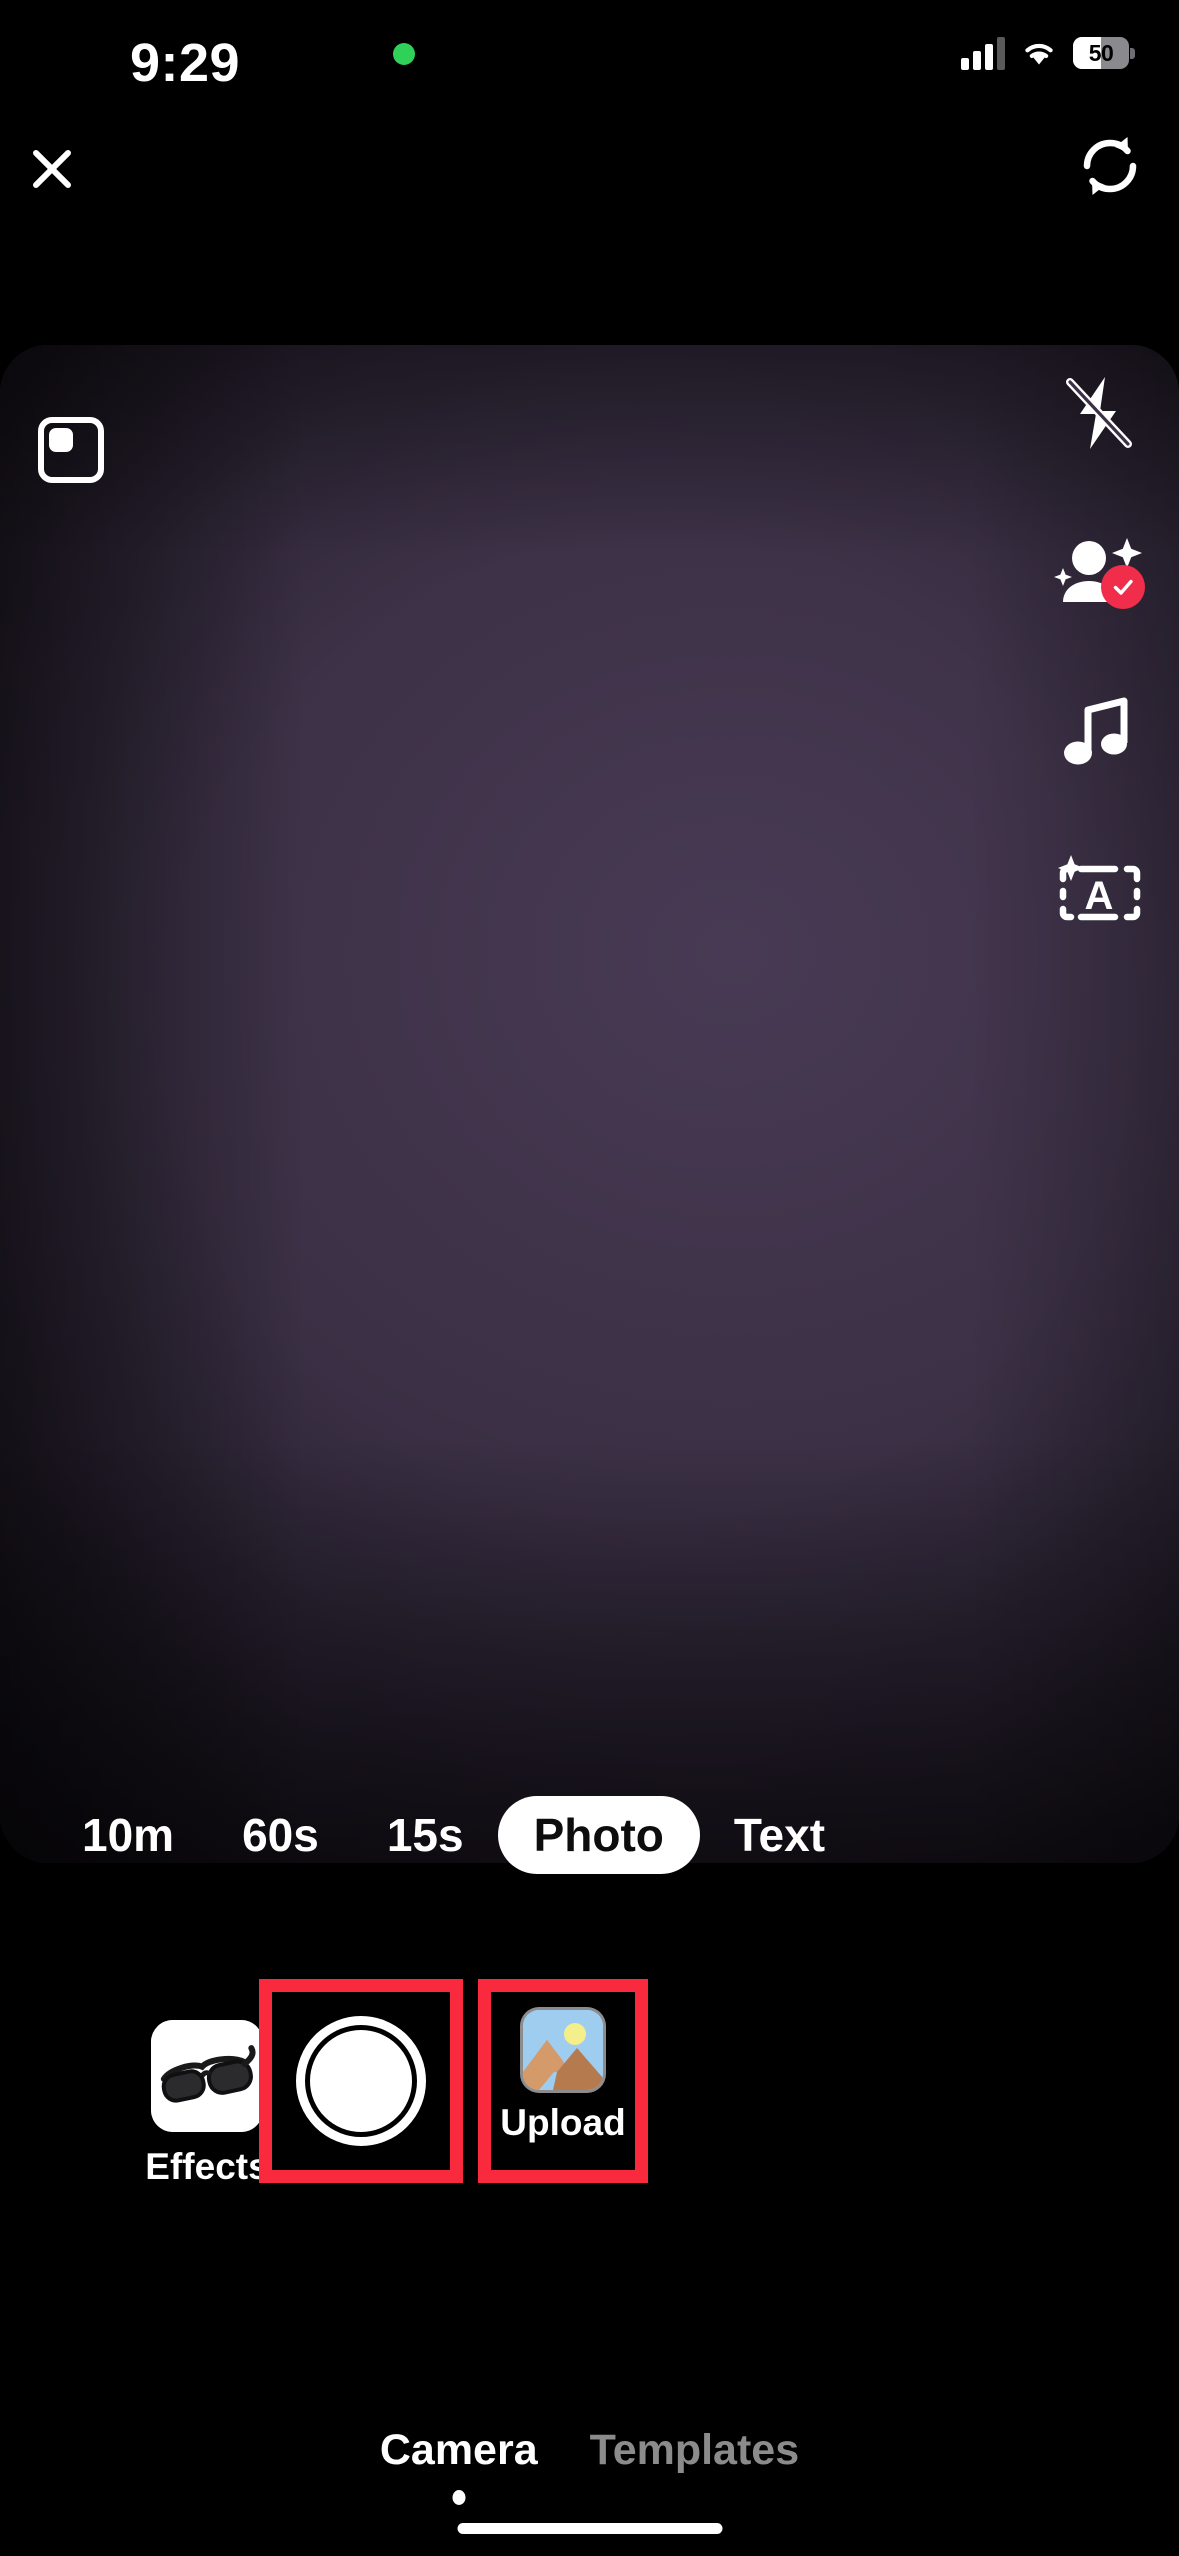 The width and height of the screenshot is (1179, 2556). I want to click on tab-templates: Templates, so click(695, 2450).